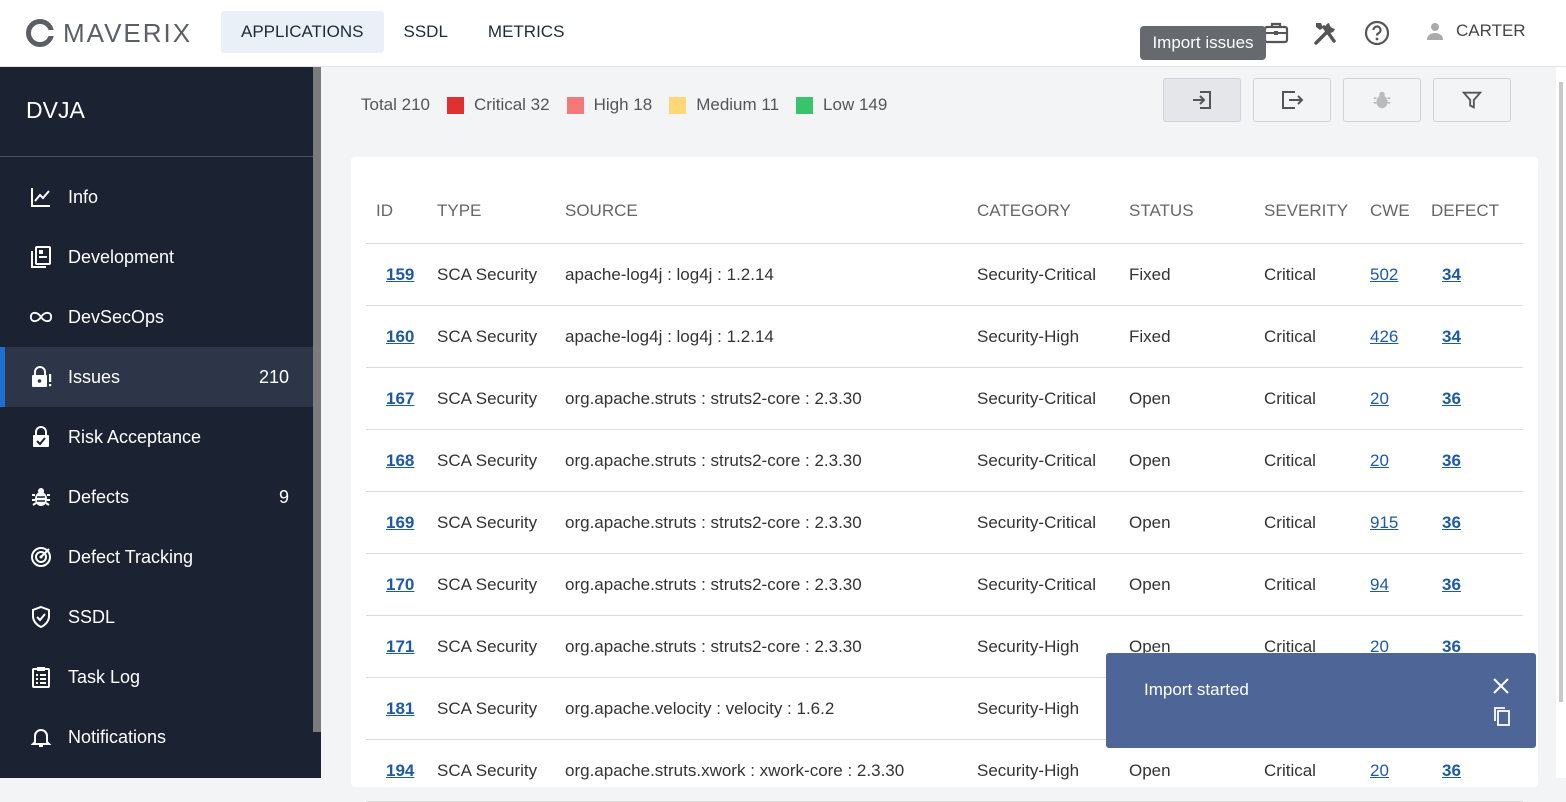  Describe the element at coordinates (116, 316) in the screenshot. I see `sidebar-item-label: DevSecOps` at that location.